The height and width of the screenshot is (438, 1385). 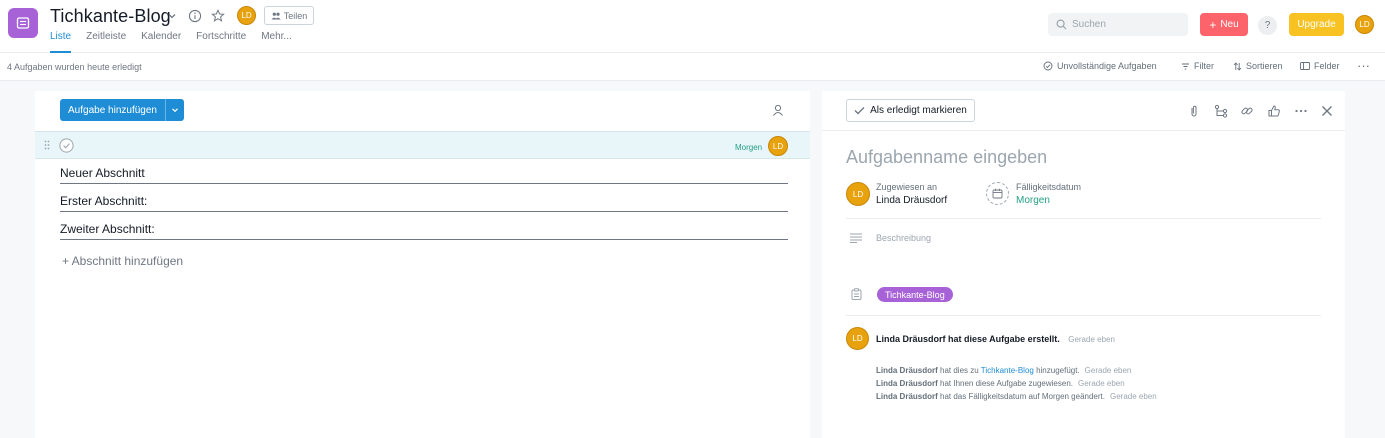 What do you see at coordinates (106, 42) in the screenshot?
I see `tab-zeitleiste: Zeitleiste` at bounding box center [106, 42].